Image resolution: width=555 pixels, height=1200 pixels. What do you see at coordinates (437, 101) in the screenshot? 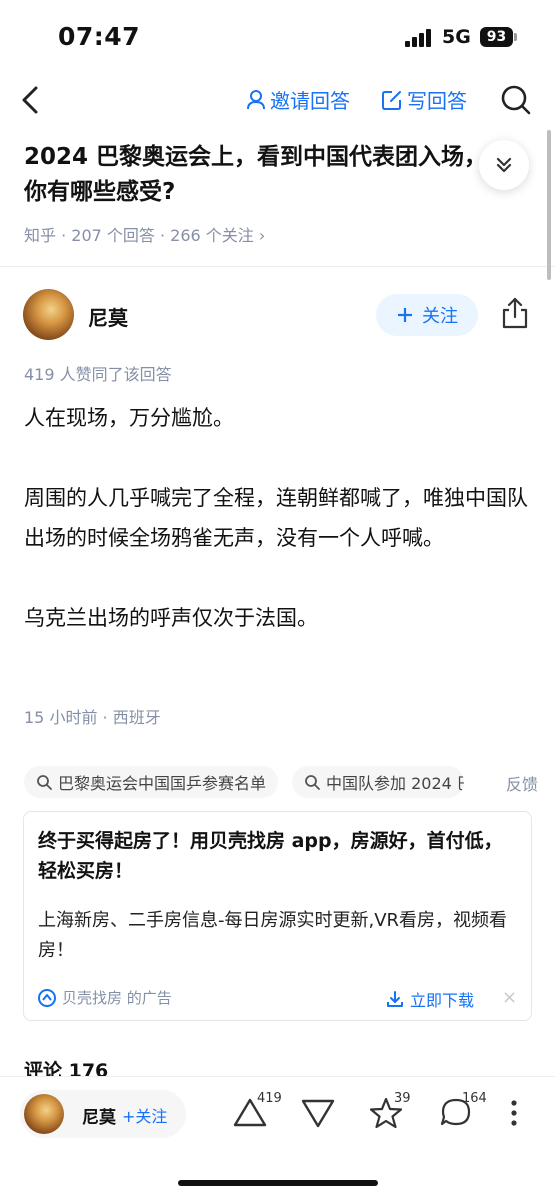
I see `write-answer-label: 写回答` at bounding box center [437, 101].